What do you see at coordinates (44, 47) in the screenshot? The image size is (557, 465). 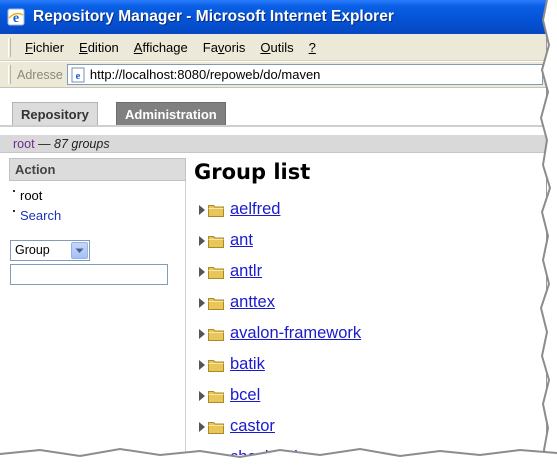 I see `menu-fichier: Fichier` at bounding box center [44, 47].